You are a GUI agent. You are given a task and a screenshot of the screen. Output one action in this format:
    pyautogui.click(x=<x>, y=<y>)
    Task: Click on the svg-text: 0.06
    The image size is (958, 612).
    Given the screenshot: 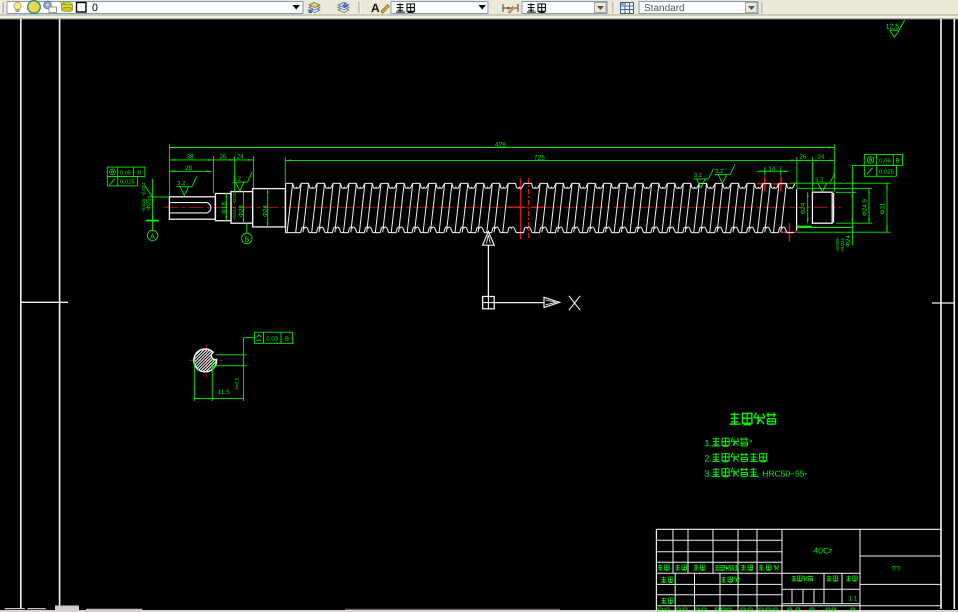 What is the action you would take?
    pyautogui.click(x=885, y=160)
    